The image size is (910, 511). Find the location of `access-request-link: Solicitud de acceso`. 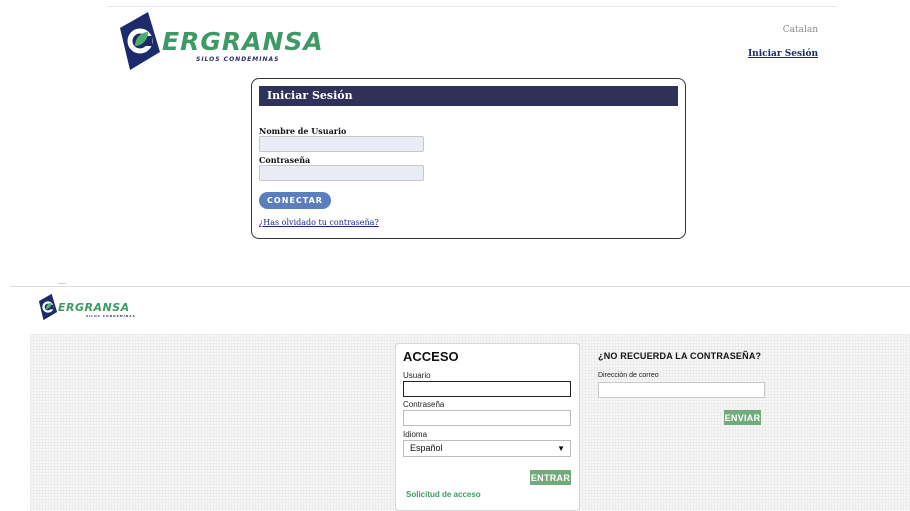

access-request-link: Solicitud de acceso is located at coordinates (443, 494).